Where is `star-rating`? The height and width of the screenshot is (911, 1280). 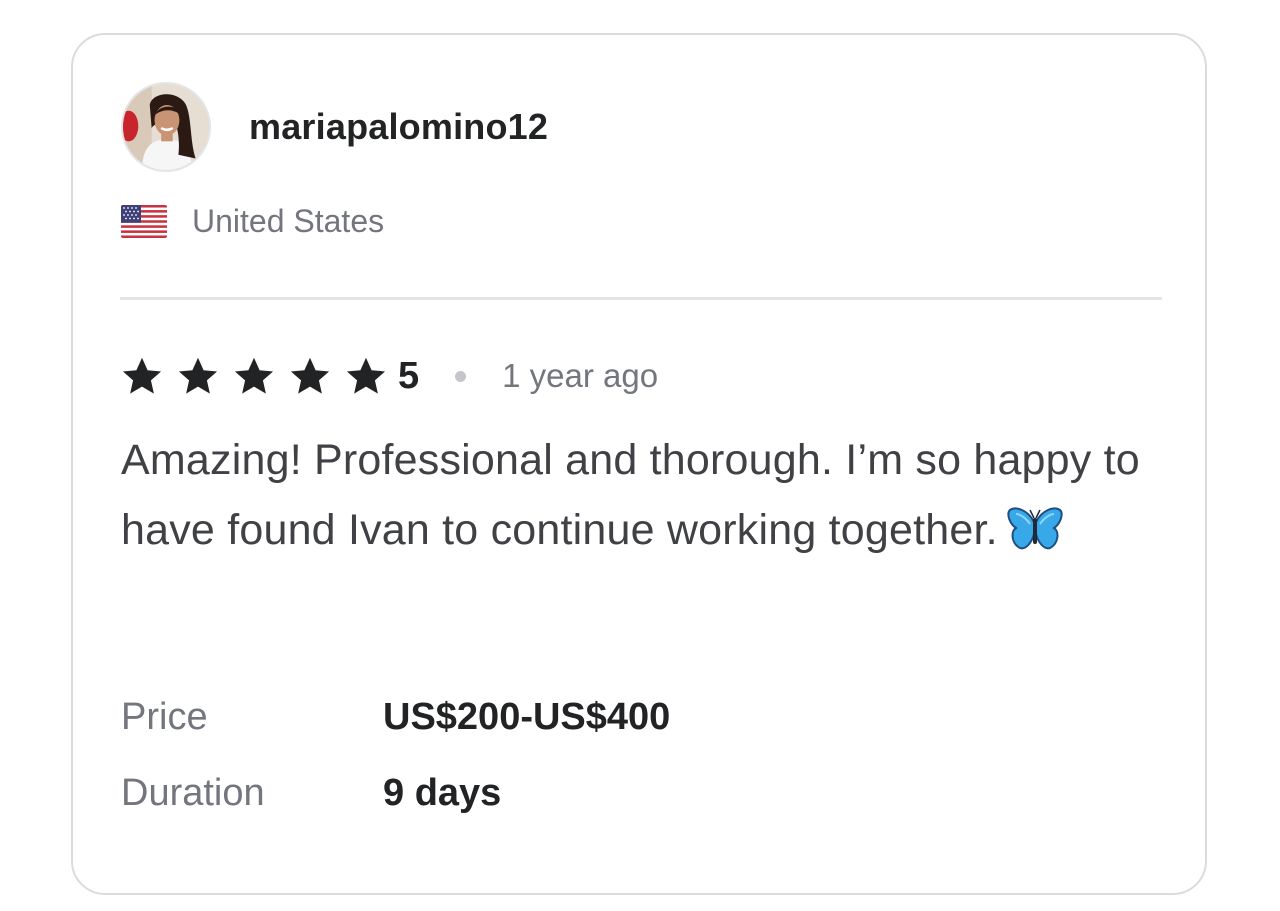
star-rating is located at coordinates (259, 376).